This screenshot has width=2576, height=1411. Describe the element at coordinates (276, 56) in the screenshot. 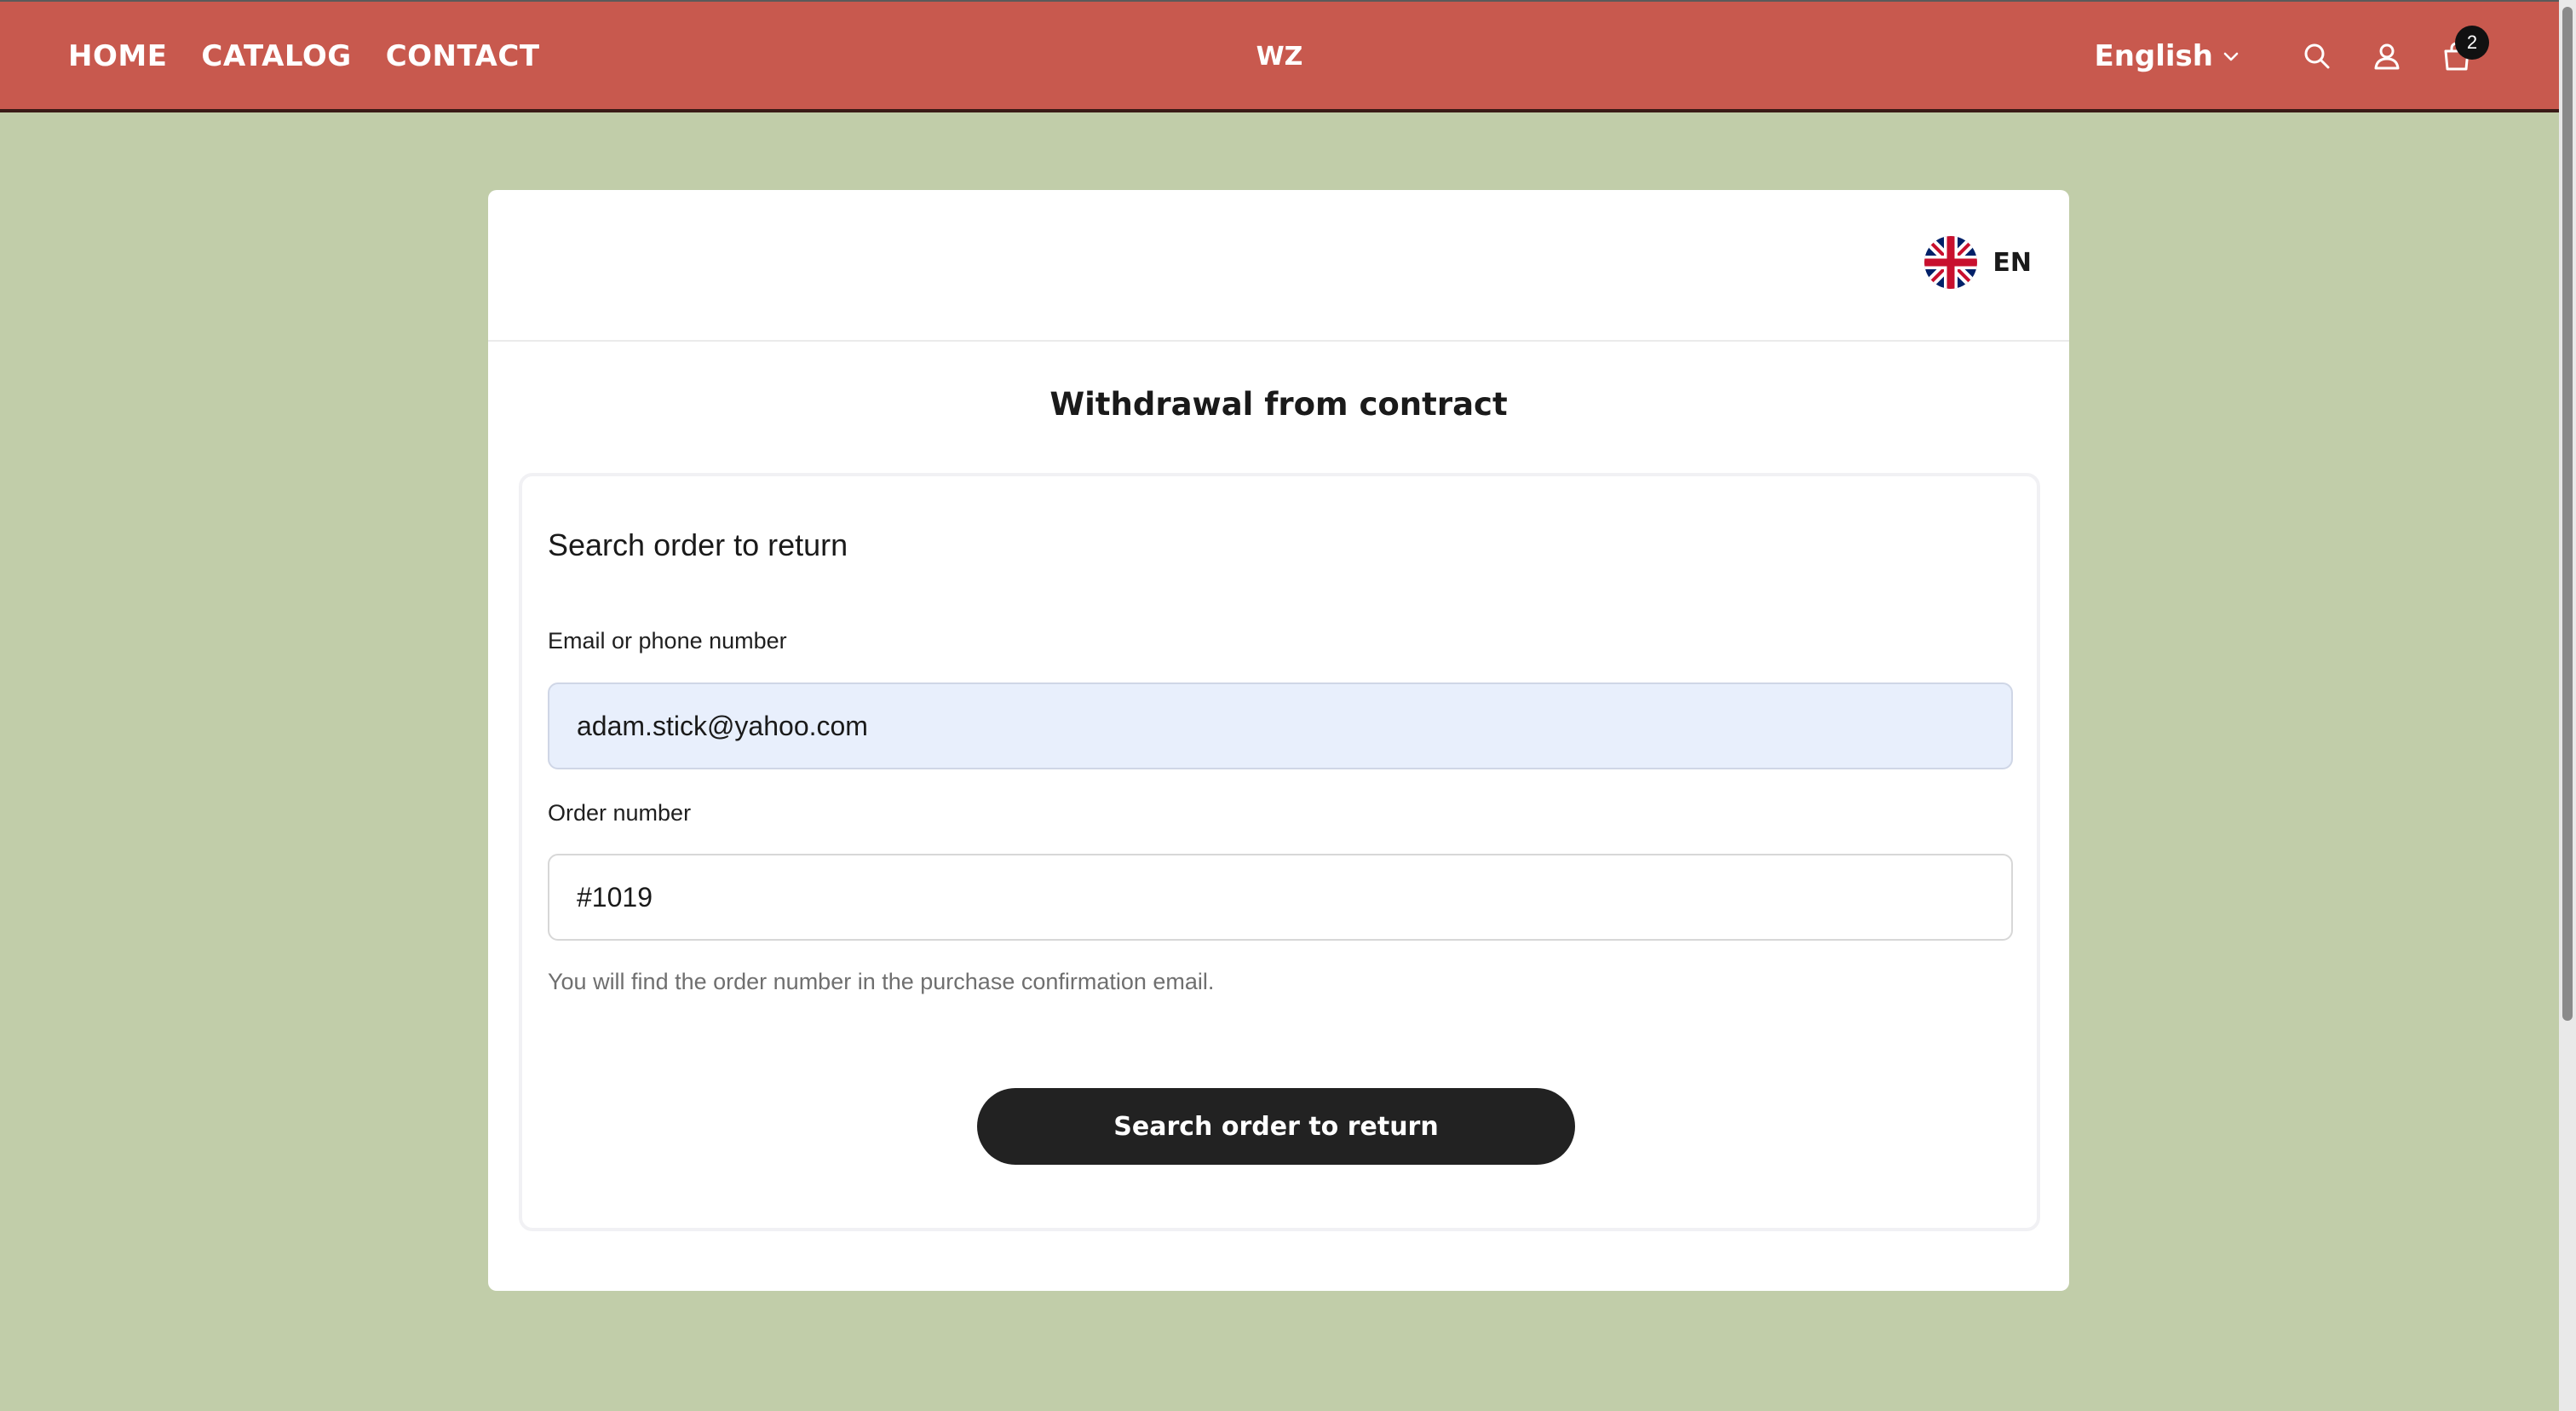

I see `nav-link-catalog: CATALOG` at that location.